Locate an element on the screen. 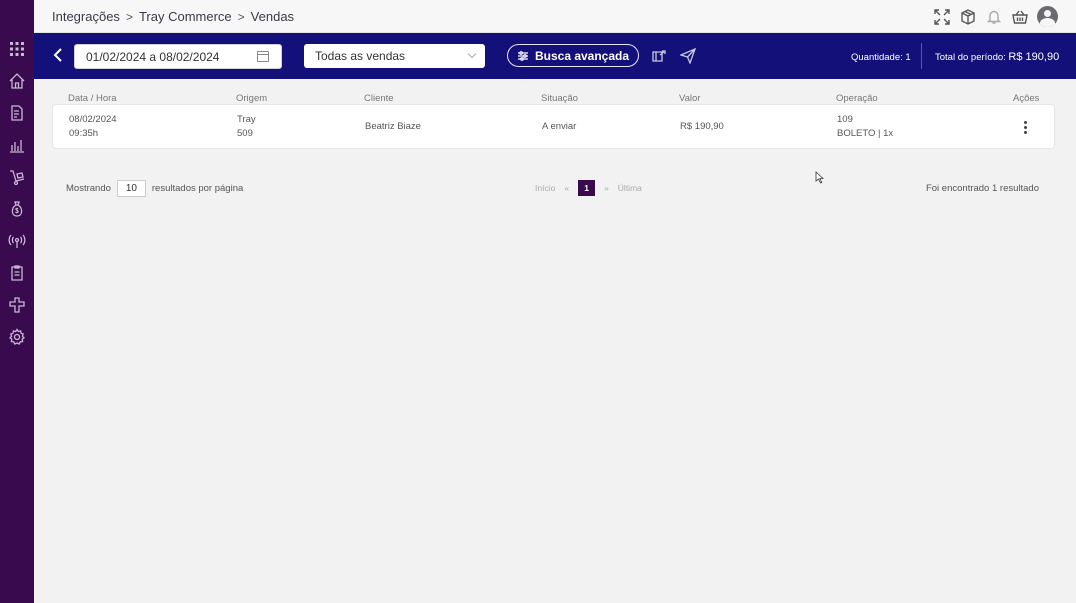 The height and width of the screenshot is (603, 1076). sales-filter-select: Todas as vendas is located at coordinates (394, 56).